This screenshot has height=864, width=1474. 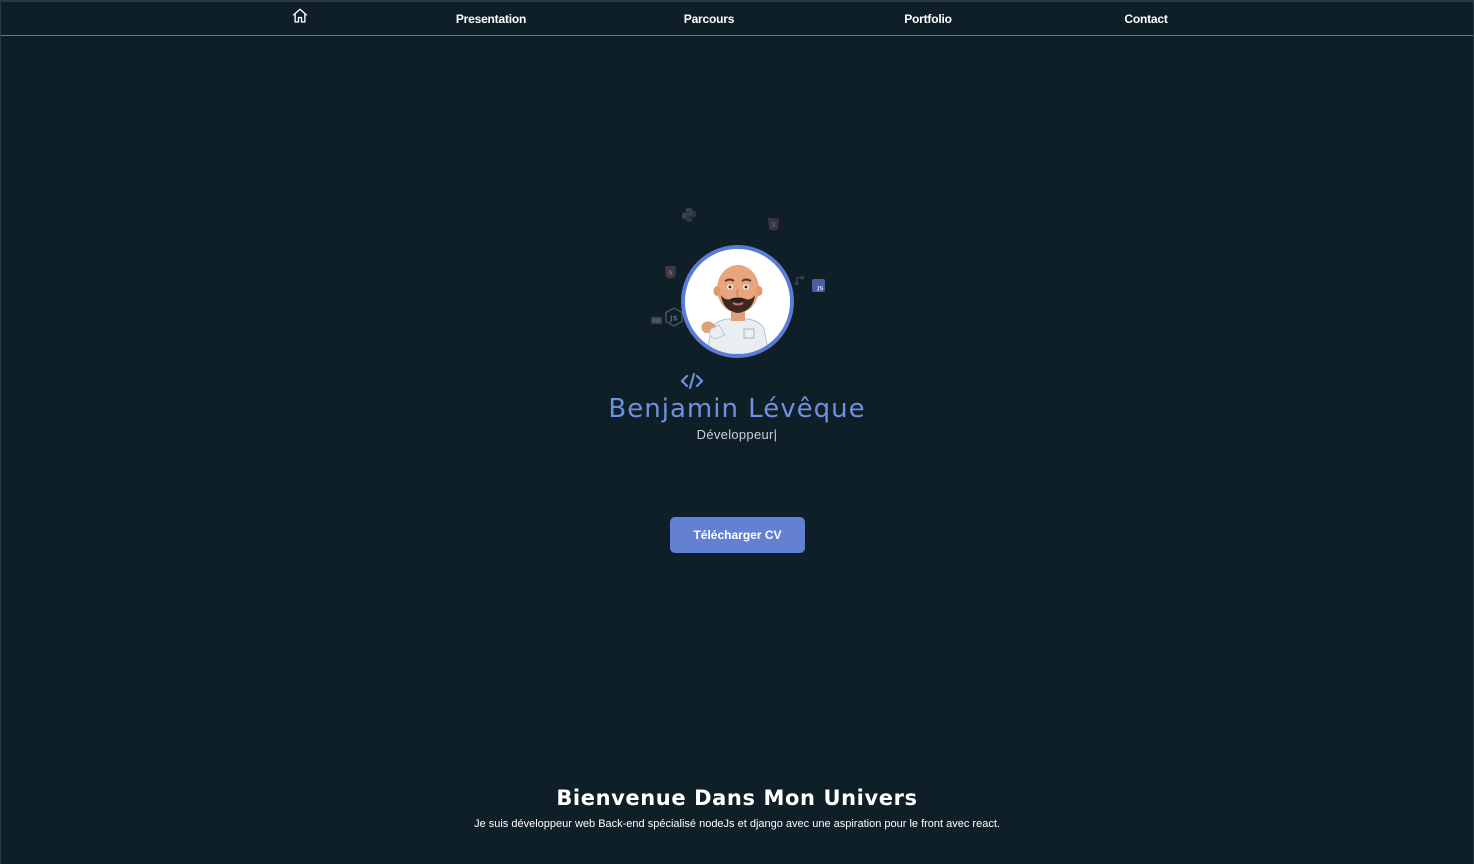 I want to click on svg-text: 3, so click(x=773, y=225).